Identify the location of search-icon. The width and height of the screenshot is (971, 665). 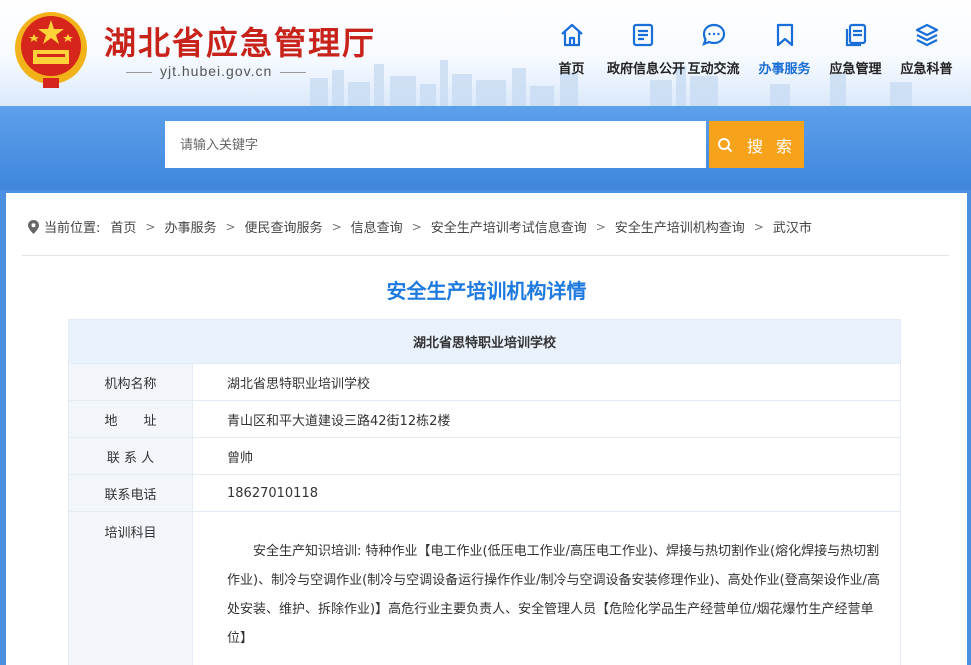
(725, 144).